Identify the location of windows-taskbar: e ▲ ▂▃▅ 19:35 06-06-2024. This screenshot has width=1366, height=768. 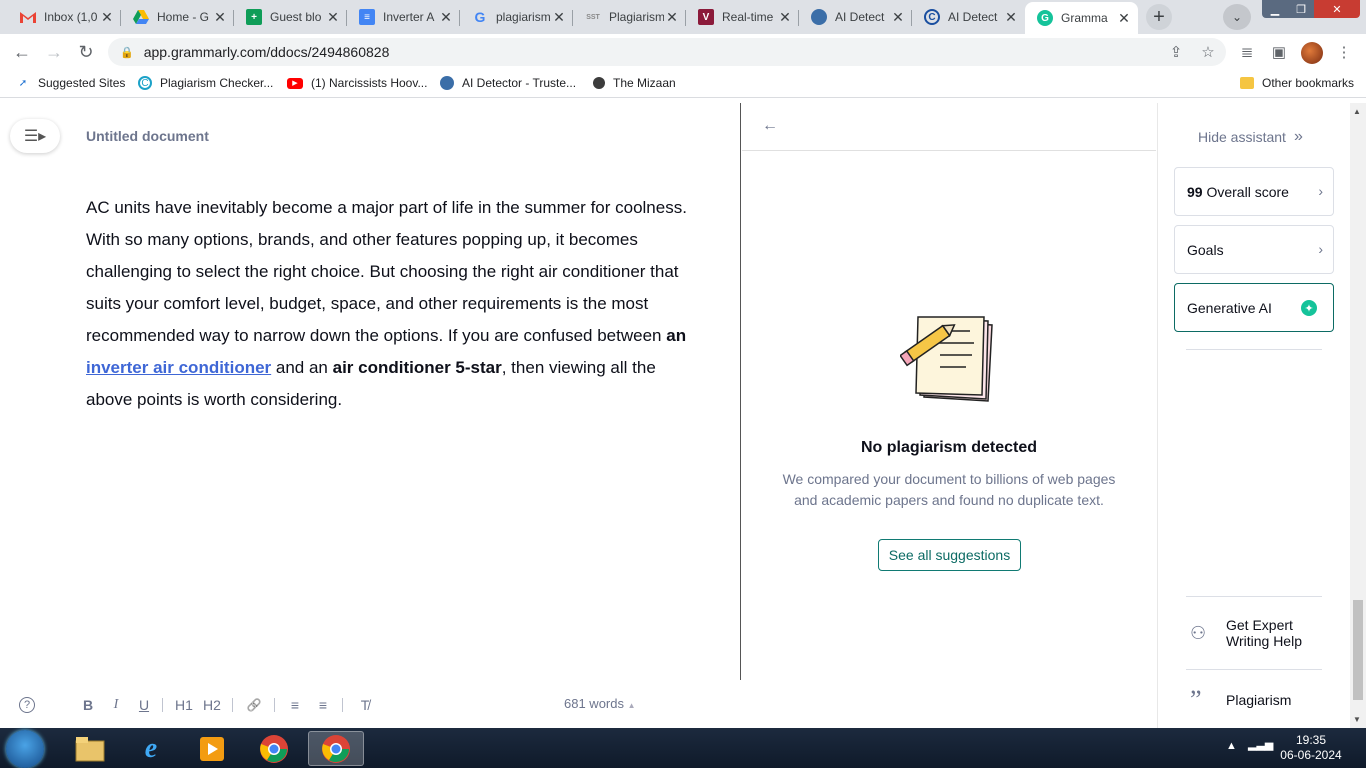
(683, 748).